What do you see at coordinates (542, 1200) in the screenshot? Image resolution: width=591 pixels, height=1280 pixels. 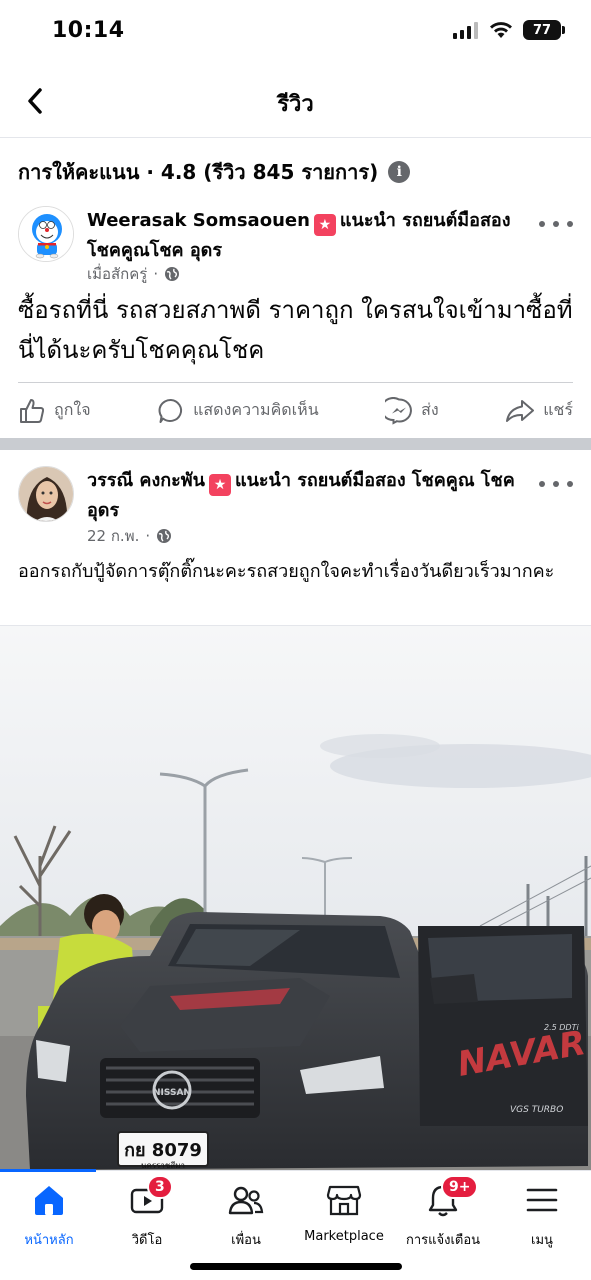 I see `menu-icon` at bounding box center [542, 1200].